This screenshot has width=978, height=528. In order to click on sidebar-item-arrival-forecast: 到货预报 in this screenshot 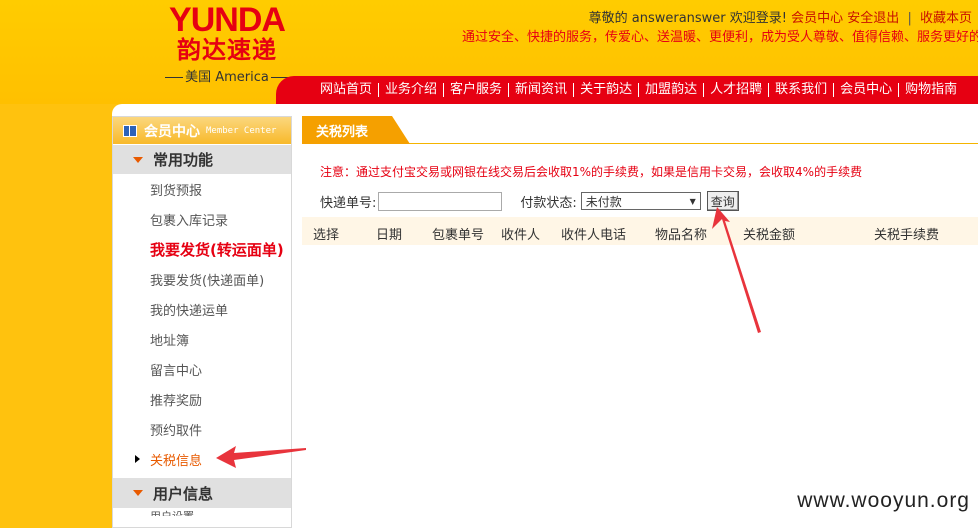, I will do `click(202, 189)`.